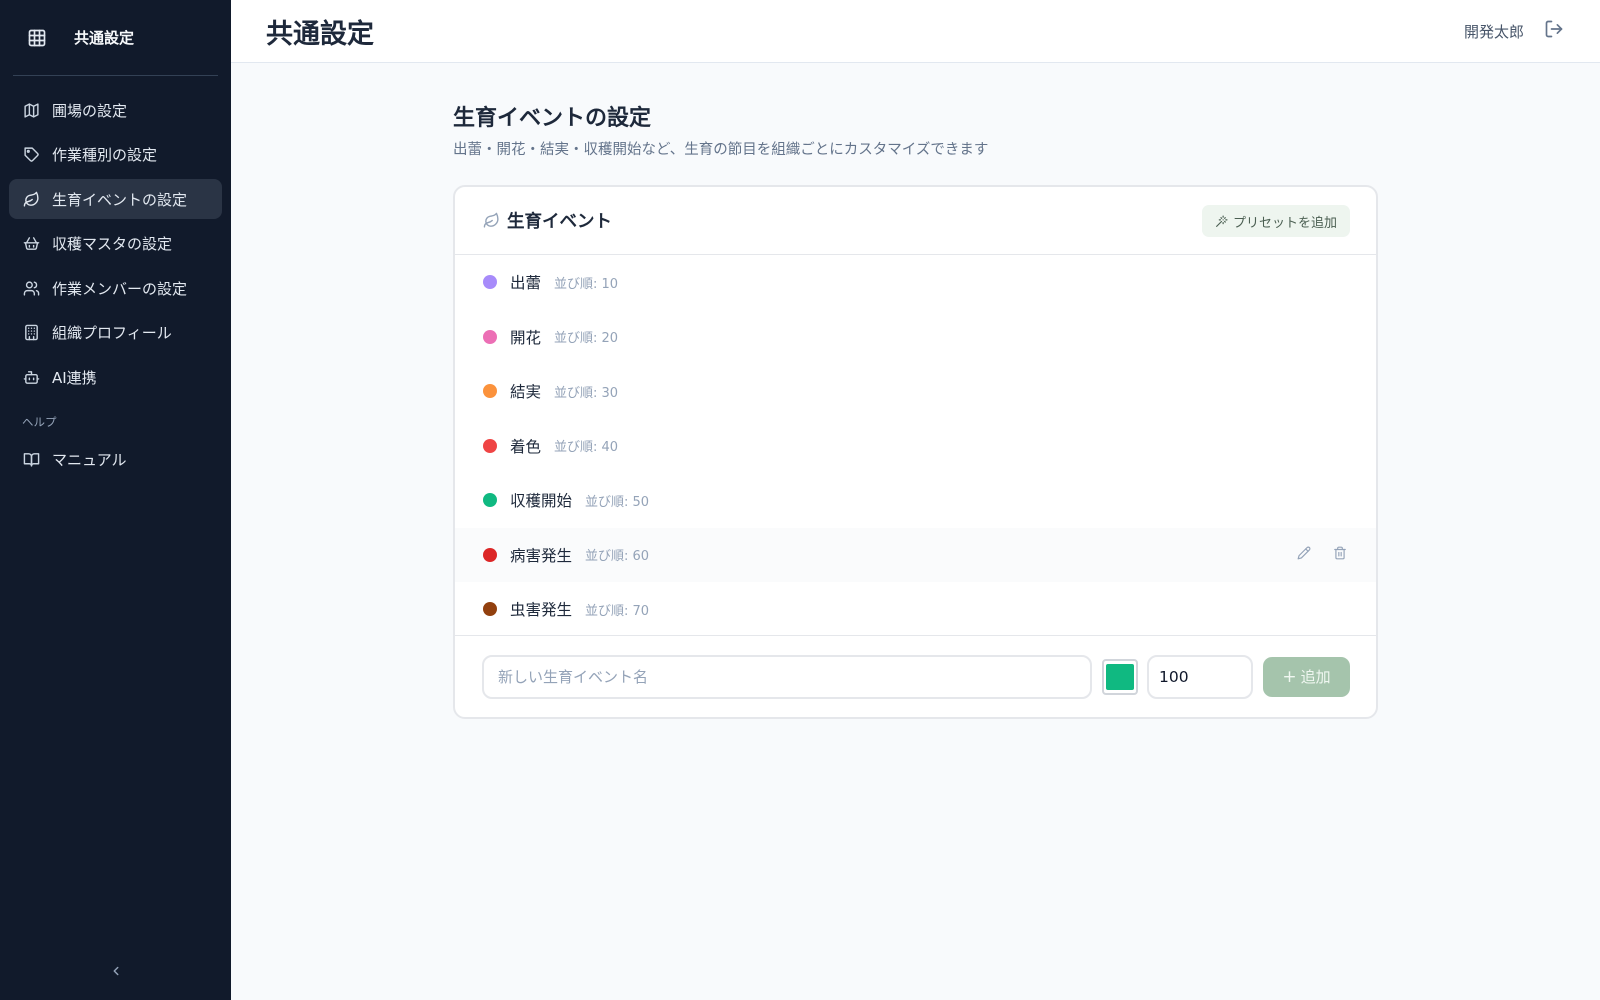 The height and width of the screenshot is (1000, 1600). I want to click on sidebar-item-harvest-master: 収穫マスタの設定, so click(115, 244).